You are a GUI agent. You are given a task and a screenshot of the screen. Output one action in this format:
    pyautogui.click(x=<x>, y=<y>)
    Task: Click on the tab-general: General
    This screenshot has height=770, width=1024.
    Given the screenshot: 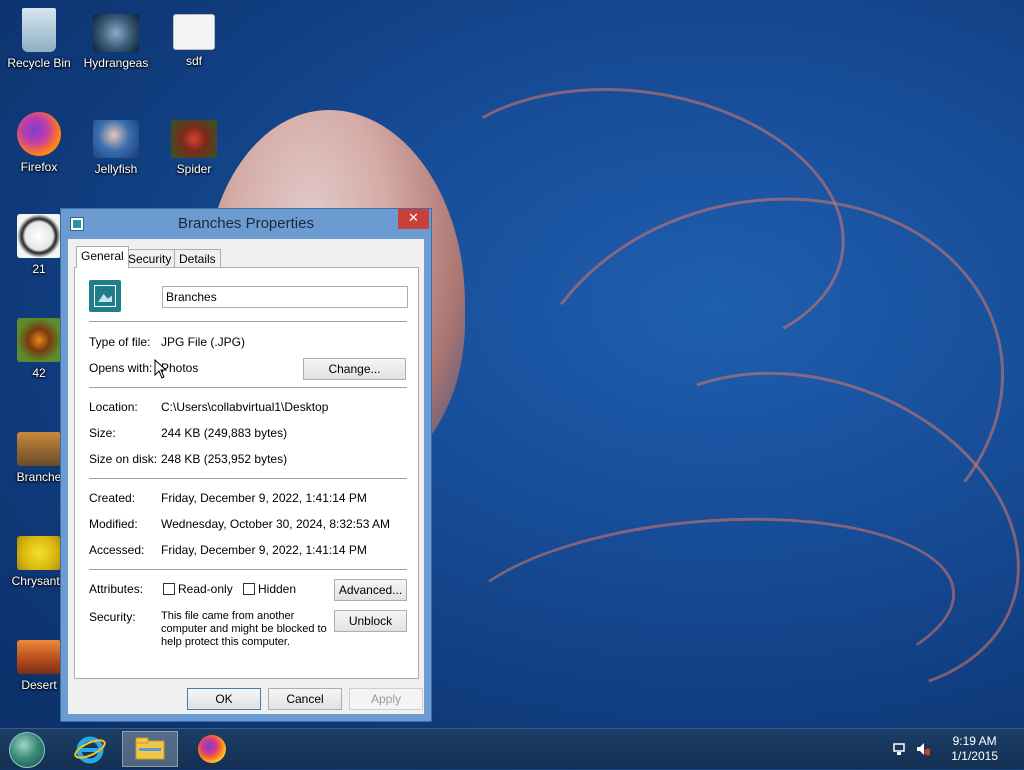 What is the action you would take?
    pyautogui.click(x=102, y=257)
    